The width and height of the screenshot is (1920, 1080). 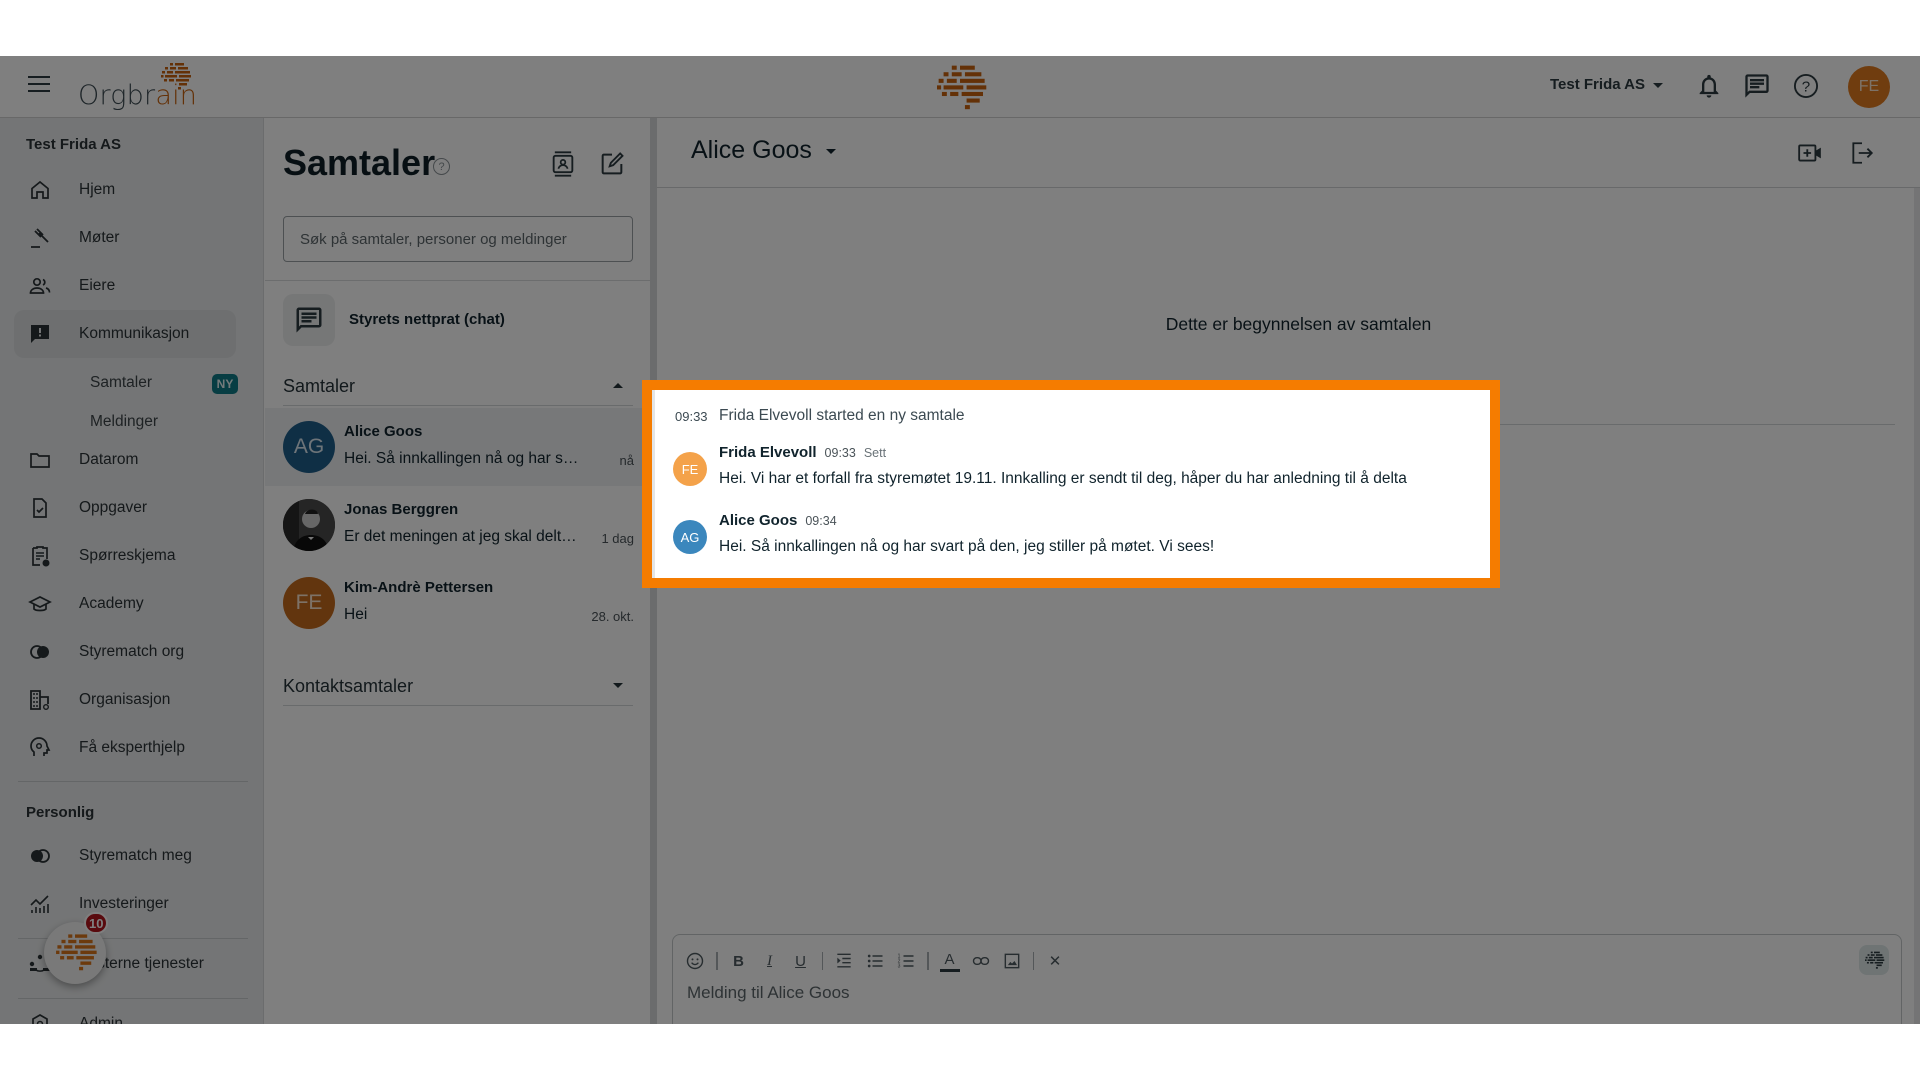 I want to click on sidebar-item-hjem: Hjem, so click(x=125, y=190).